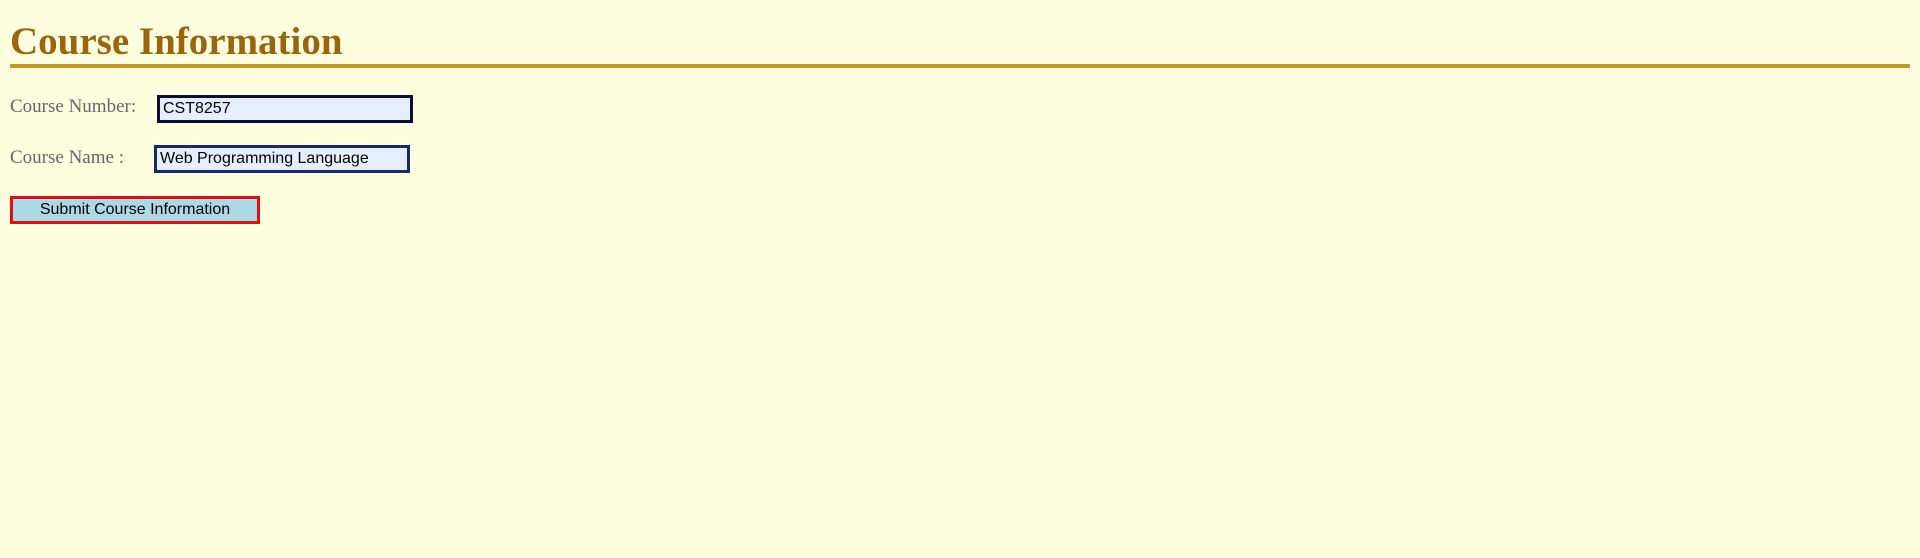  What do you see at coordinates (176, 41) in the screenshot?
I see `page-title: Course Information` at bounding box center [176, 41].